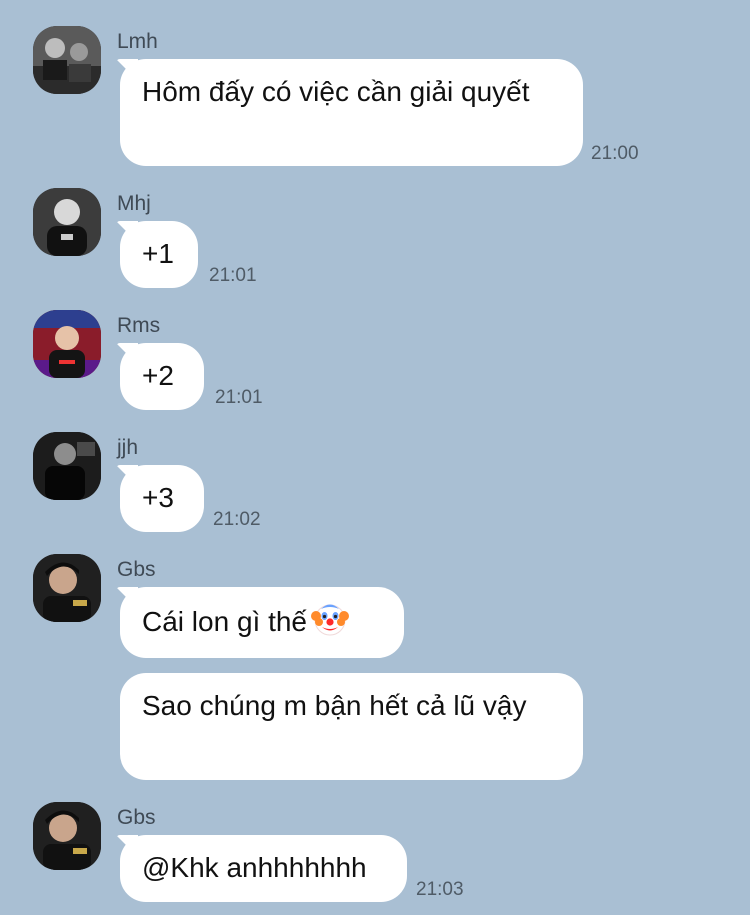  I want to click on clown-face-icon, so click(330, 626).